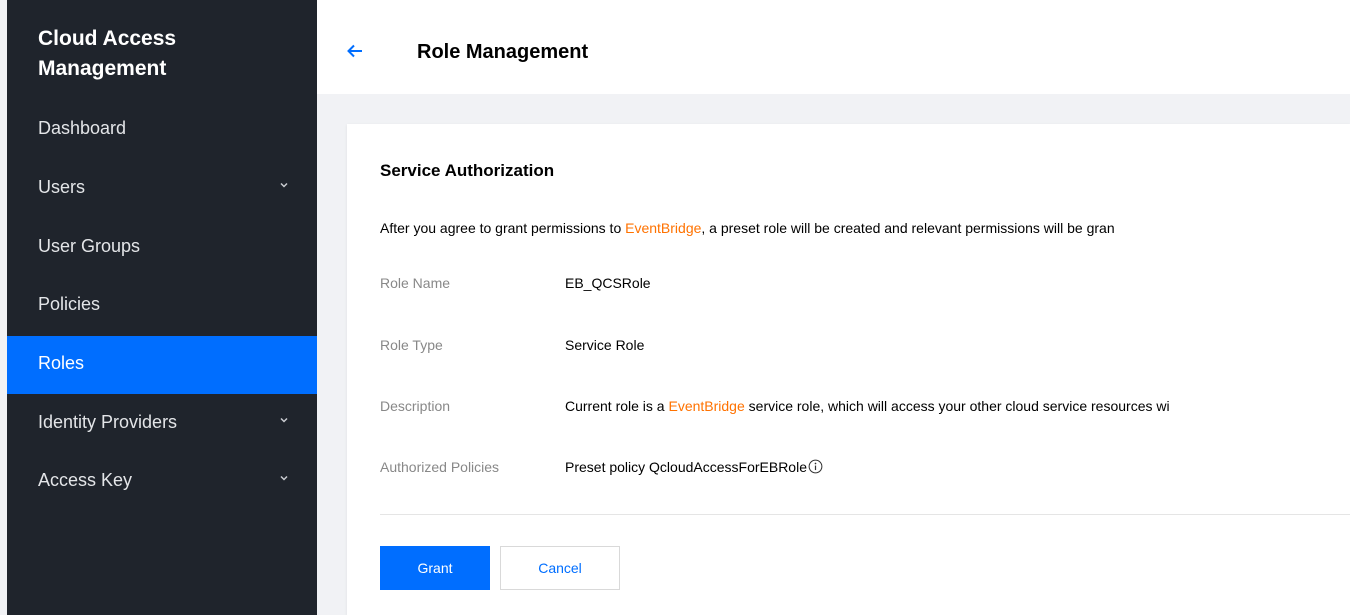 The width and height of the screenshot is (1350, 615). I want to click on sidebar-item-label: Identity Providers, so click(108, 422).